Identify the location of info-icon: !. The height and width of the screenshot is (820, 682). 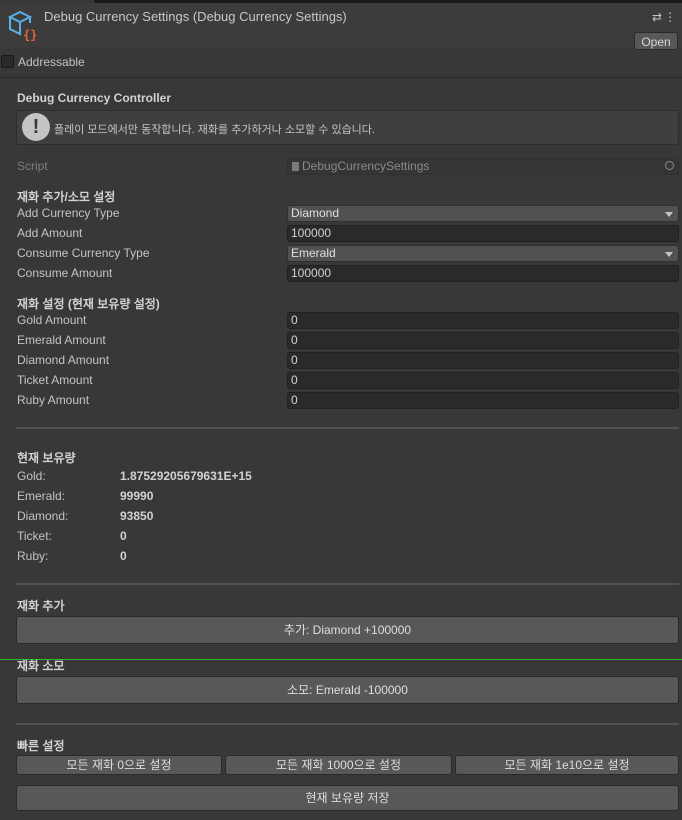
(36, 127).